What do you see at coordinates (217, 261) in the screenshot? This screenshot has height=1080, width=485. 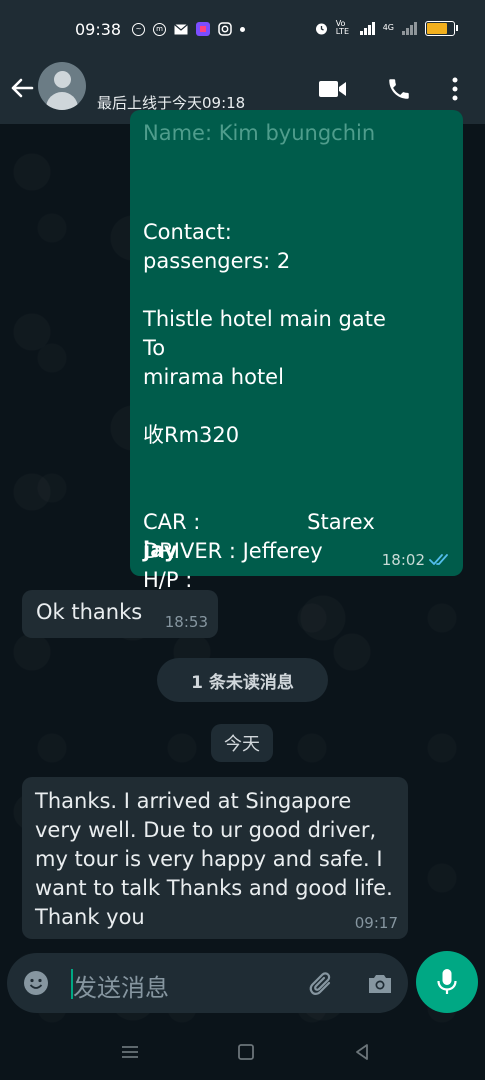 I see `outgoing-message-line: passengers: 2` at bounding box center [217, 261].